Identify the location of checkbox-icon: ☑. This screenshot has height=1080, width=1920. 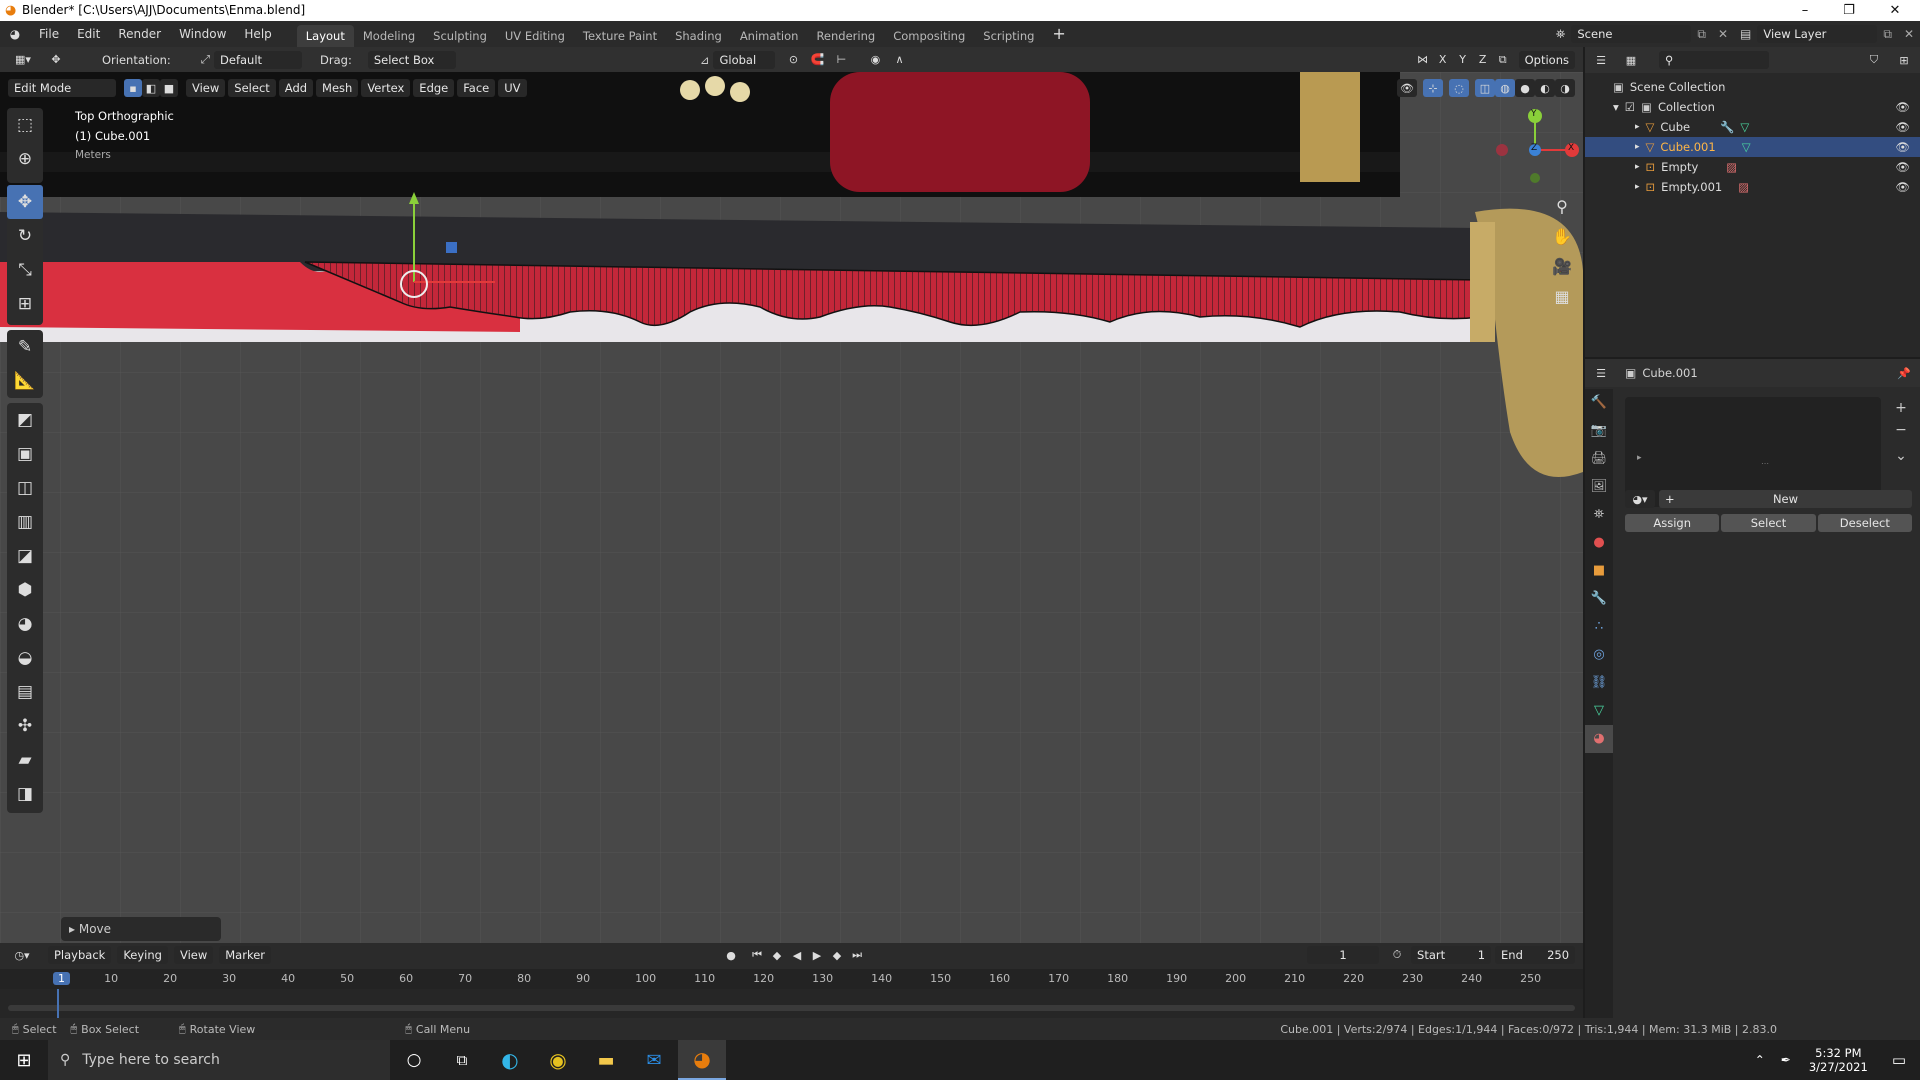
(1630, 107).